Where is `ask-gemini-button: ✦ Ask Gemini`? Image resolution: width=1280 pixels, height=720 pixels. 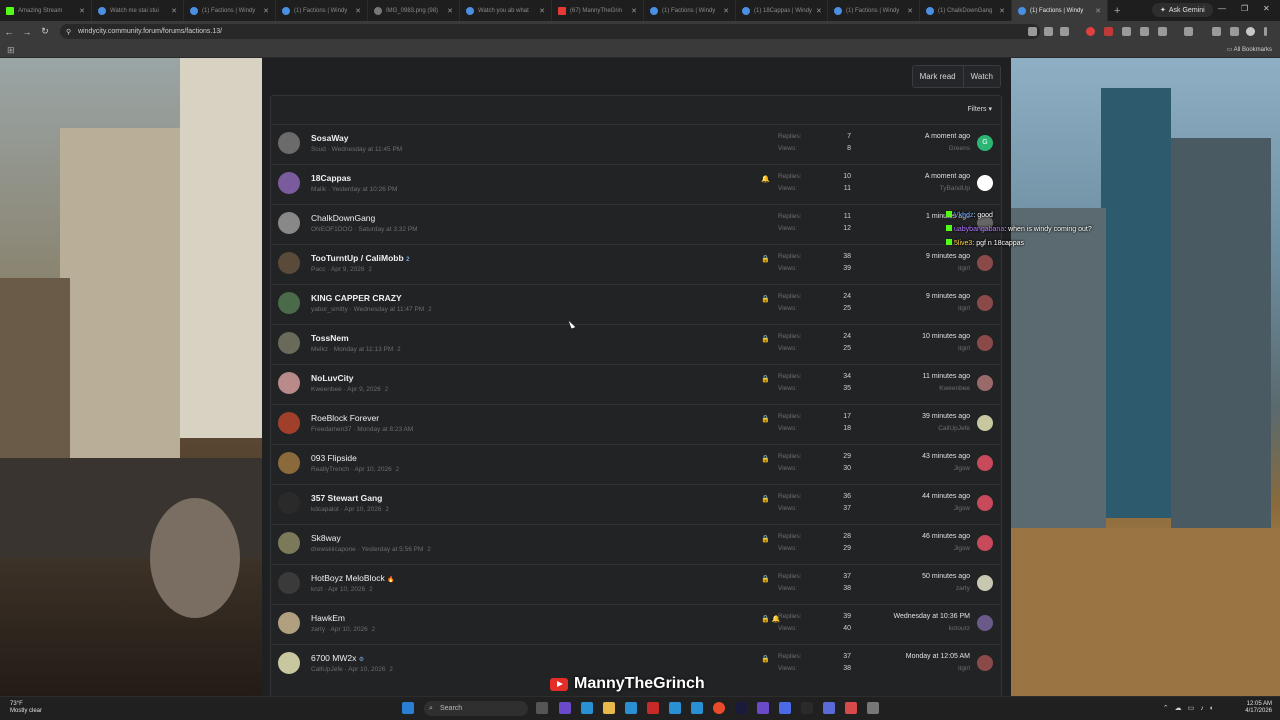 ask-gemini-button: ✦ Ask Gemini is located at coordinates (1182, 10).